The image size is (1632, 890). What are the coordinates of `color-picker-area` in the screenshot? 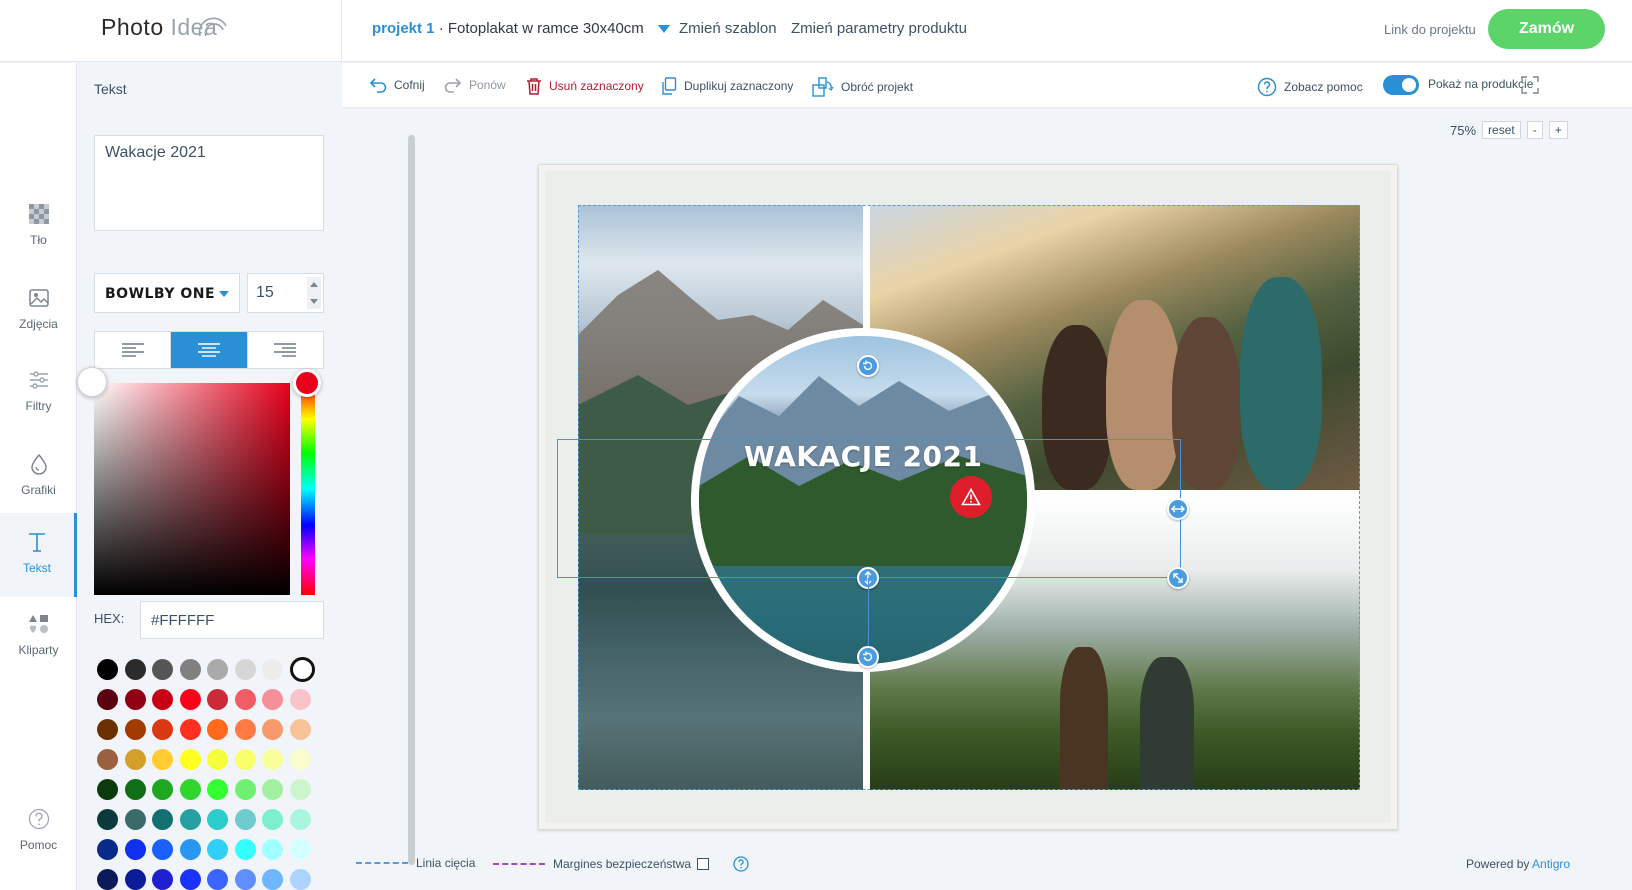 It's located at (192, 489).